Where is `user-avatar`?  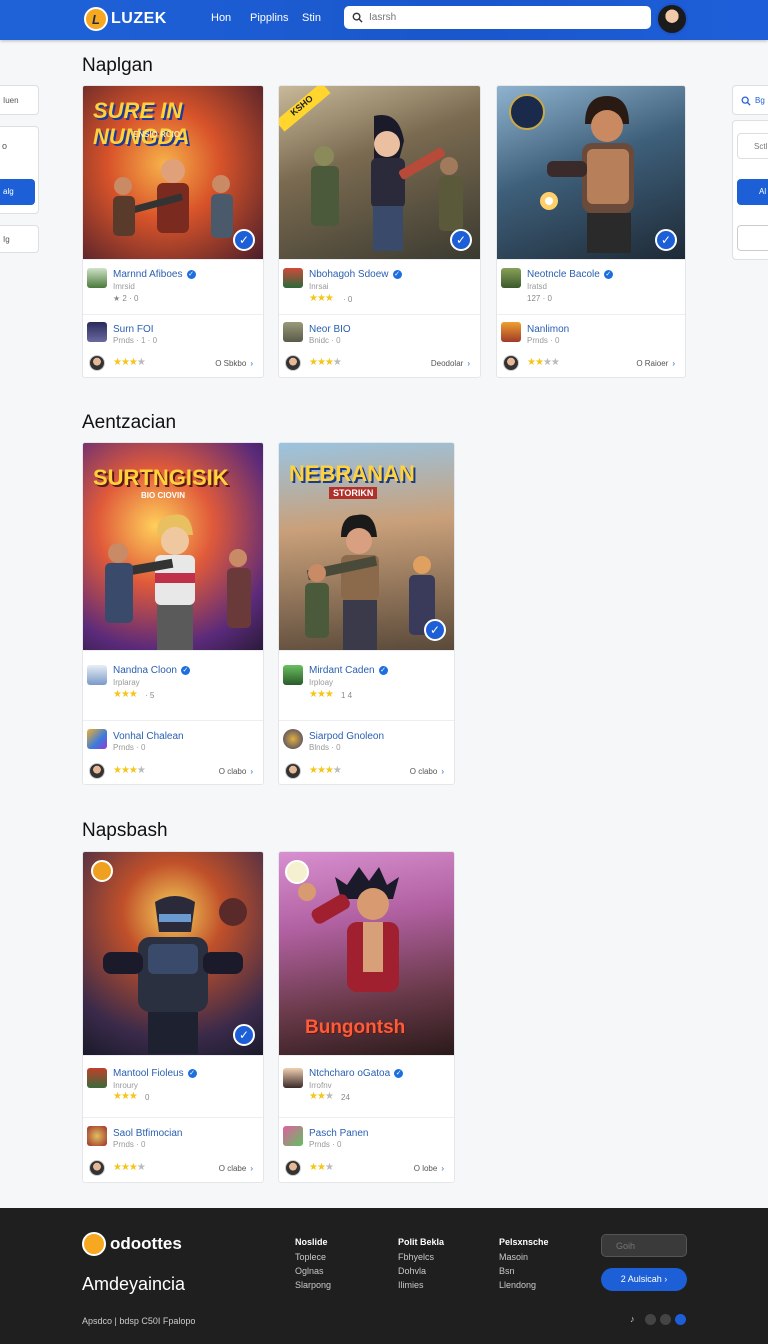 user-avatar is located at coordinates (672, 19).